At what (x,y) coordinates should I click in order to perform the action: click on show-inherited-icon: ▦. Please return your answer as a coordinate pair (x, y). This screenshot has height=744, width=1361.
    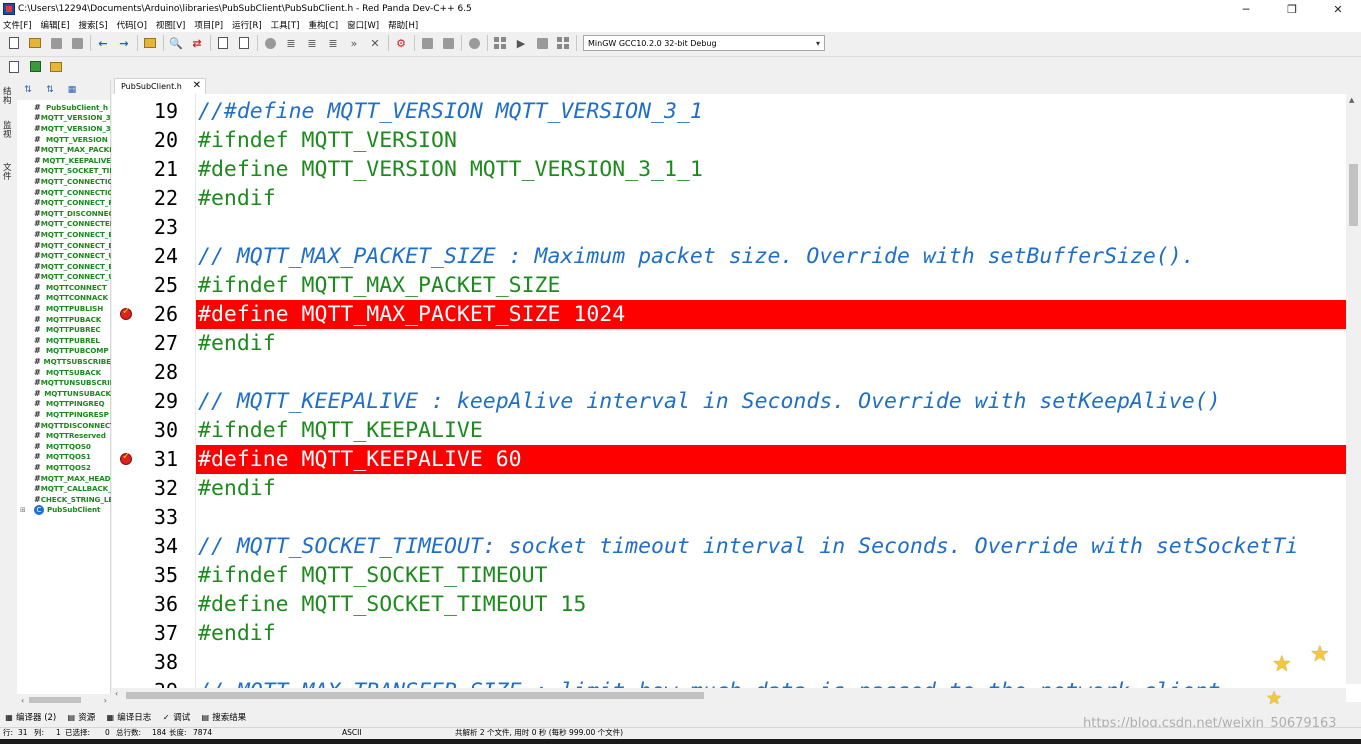
    Looking at the image, I should click on (72, 90).